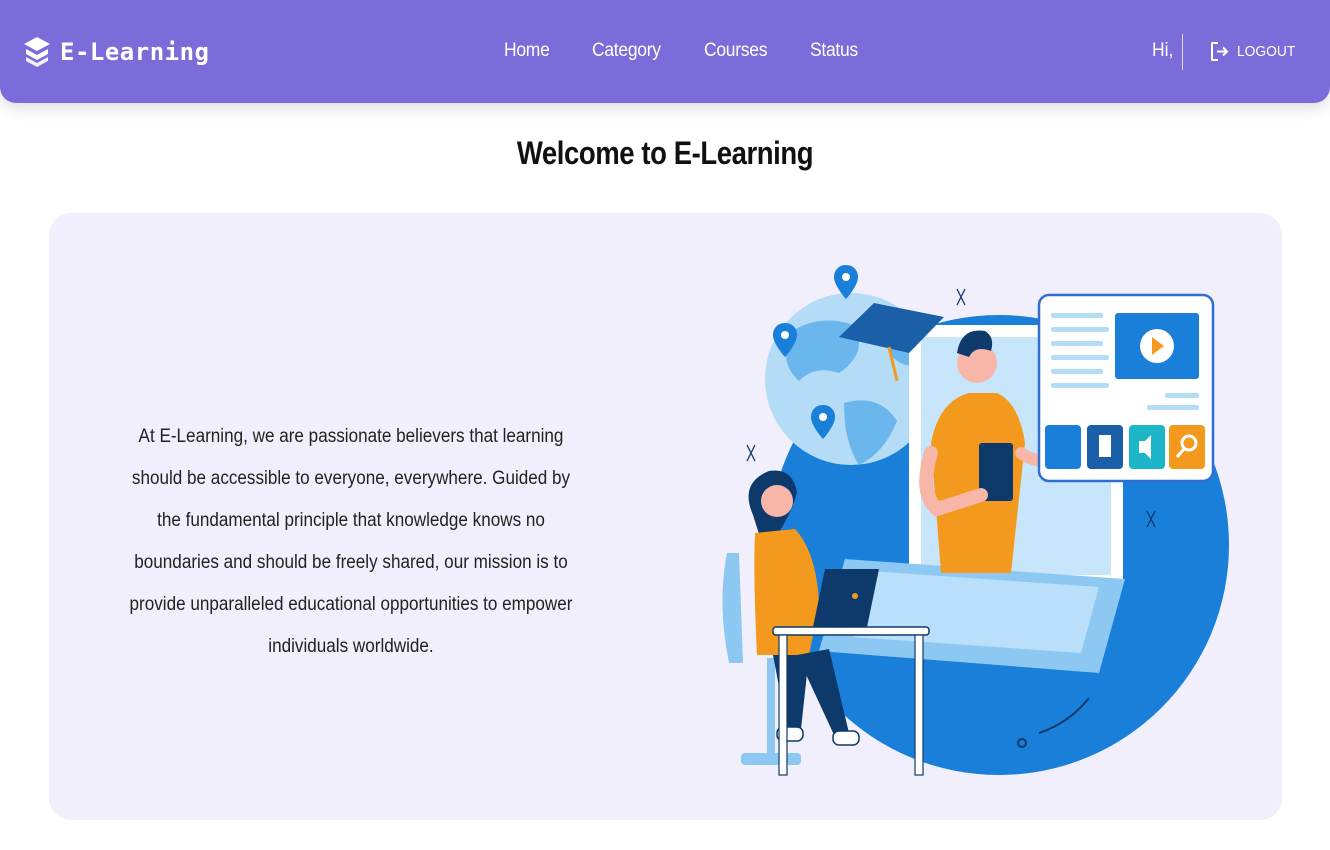 The height and width of the screenshot is (850, 1330). I want to click on user-greeting: Hi,, so click(1163, 50).